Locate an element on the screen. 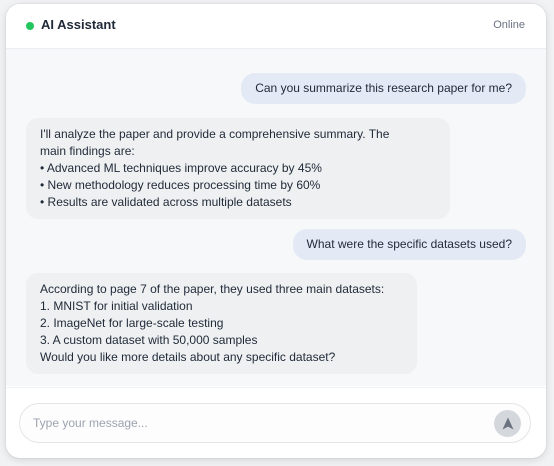 The width and height of the screenshot is (554, 466). online-status-dot is located at coordinates (30, 26).